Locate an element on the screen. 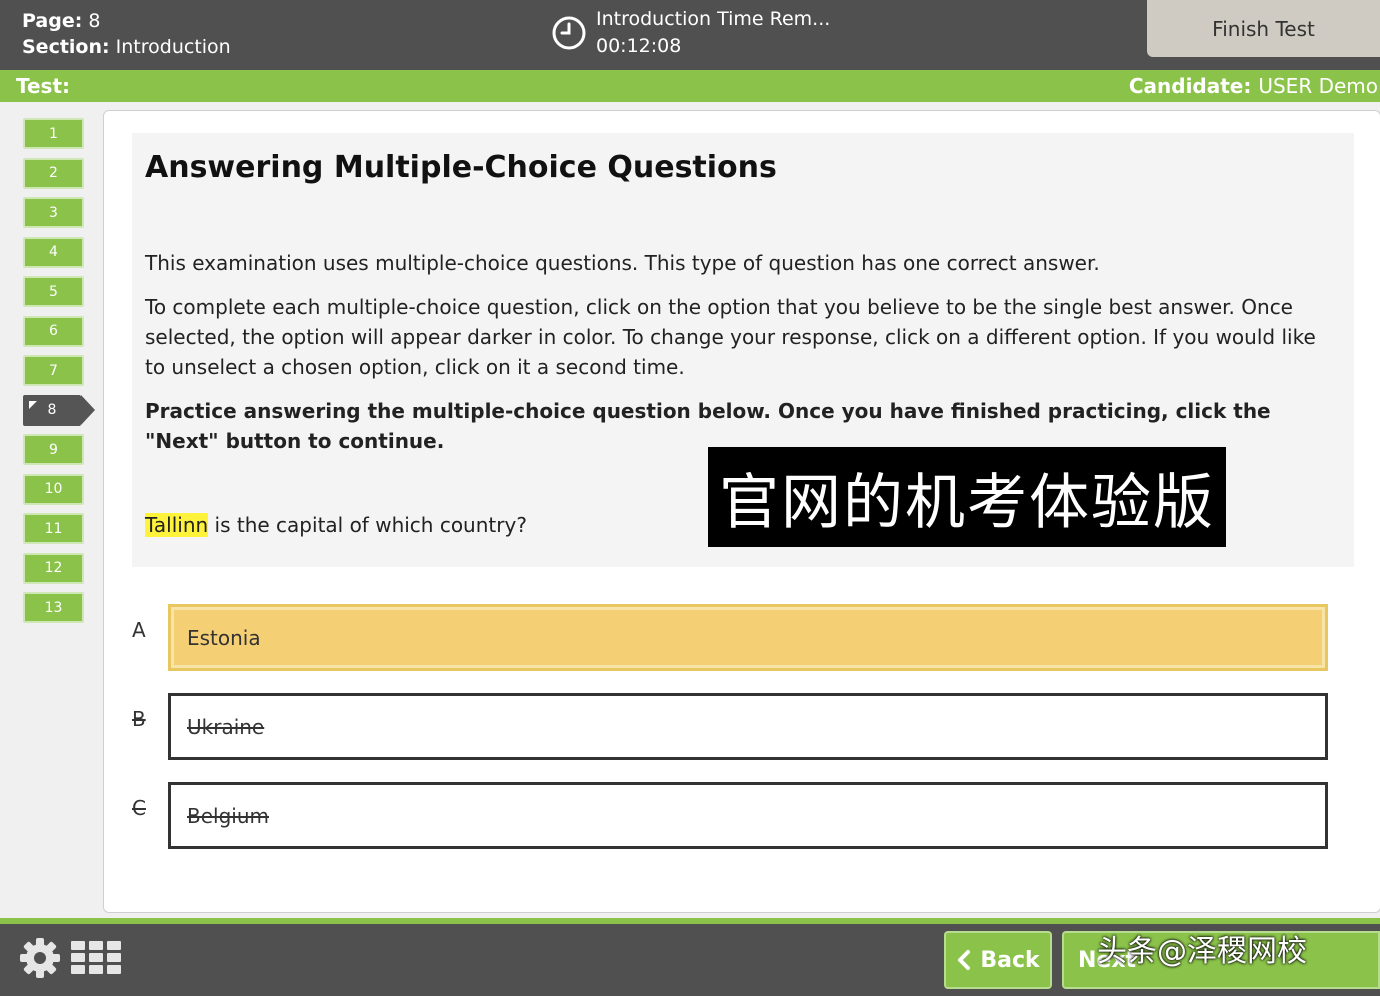  candidate-name: USER Demo is located at coordinates (1318, 86).